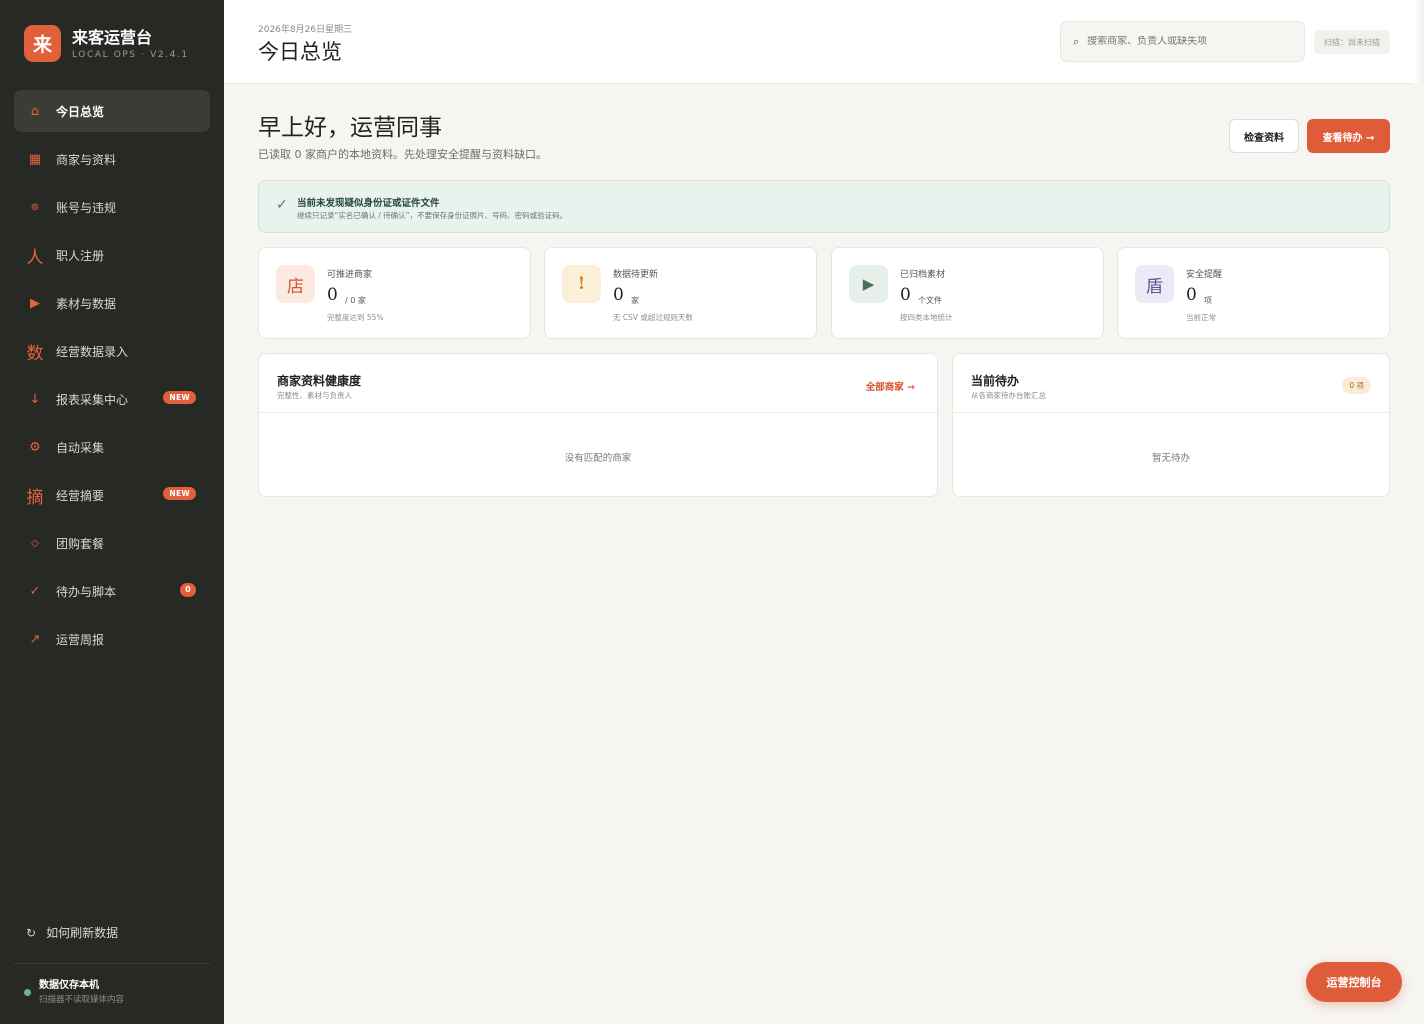 This screenshot has width=1424, height=1024. I want to click on all-merchants-link: 全部商家 →, so click(890, 386).